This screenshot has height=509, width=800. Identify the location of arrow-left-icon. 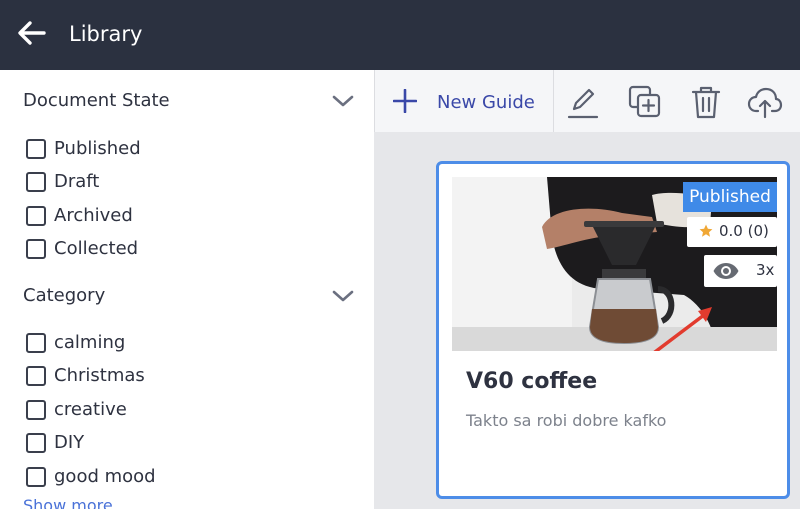
(32, 33).